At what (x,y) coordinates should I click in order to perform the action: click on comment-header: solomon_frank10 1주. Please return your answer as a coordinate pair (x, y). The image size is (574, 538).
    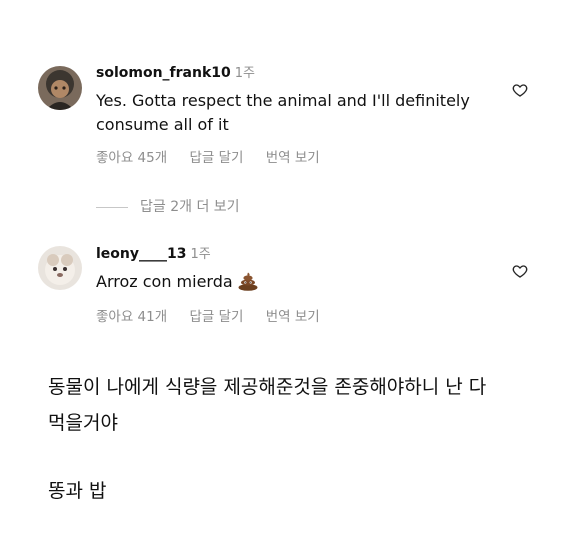
    Looking at the image, I should click on (175, 73).